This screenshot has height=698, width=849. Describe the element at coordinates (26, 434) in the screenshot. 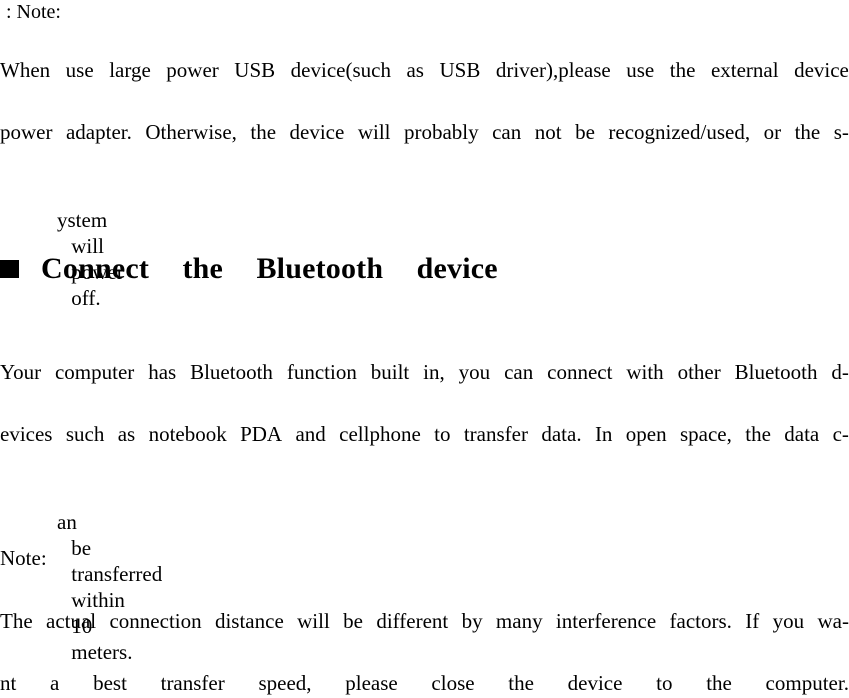

I see `word: evices` at that location.